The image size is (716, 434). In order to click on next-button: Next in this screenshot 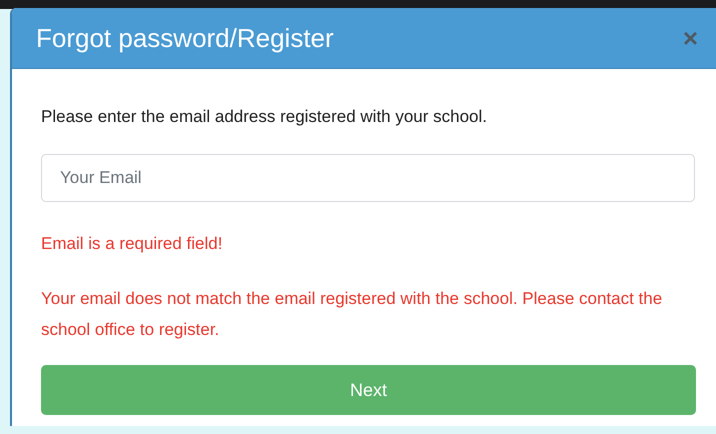, I will do `click(368, 390)`.